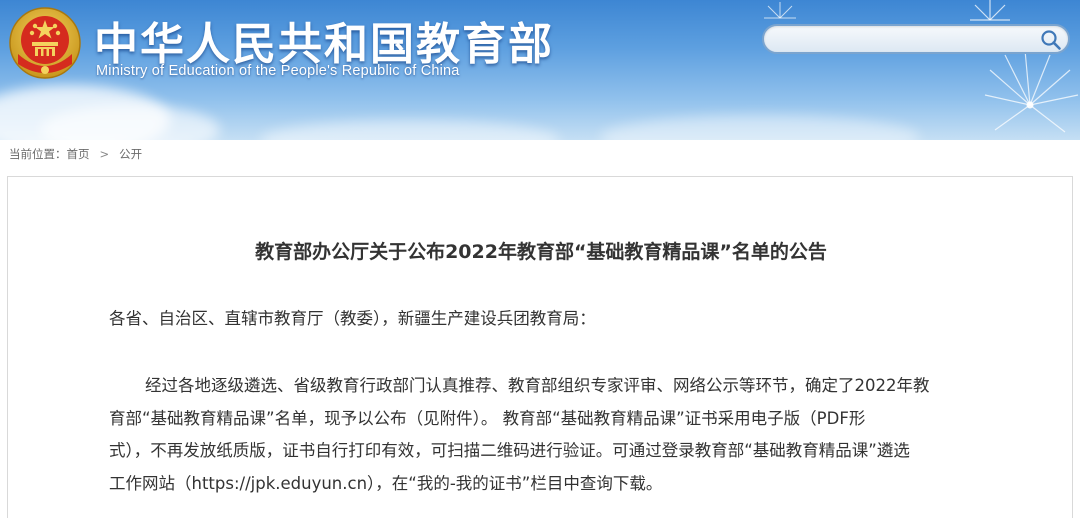 Image resolution: width=1080 pixels, height=518 pixels. What do you see at coordinates (130, 154) in the screenshot?
I see `breadcrumb-public-link: 公开` at bounding box center [130, 154].